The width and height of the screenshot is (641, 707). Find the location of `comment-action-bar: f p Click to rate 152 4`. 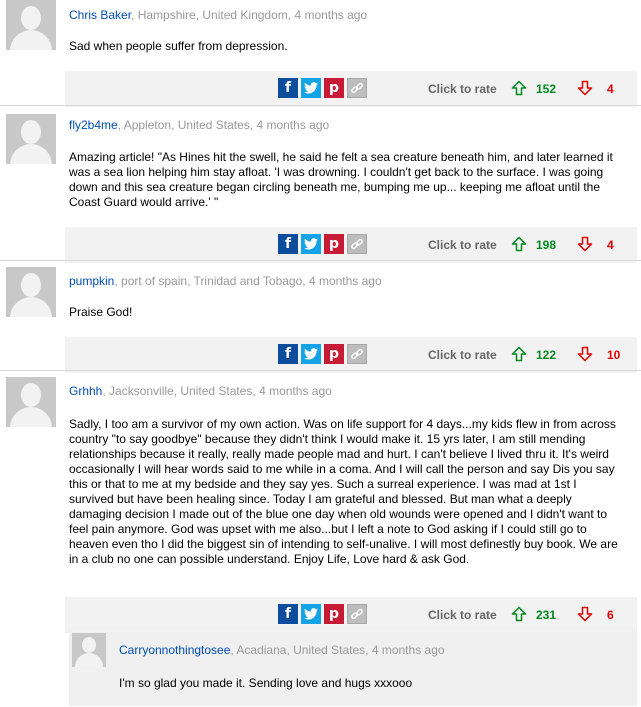

comment-action-bar: f p Click to rate 152 4 is located at coordinates (351, 89).